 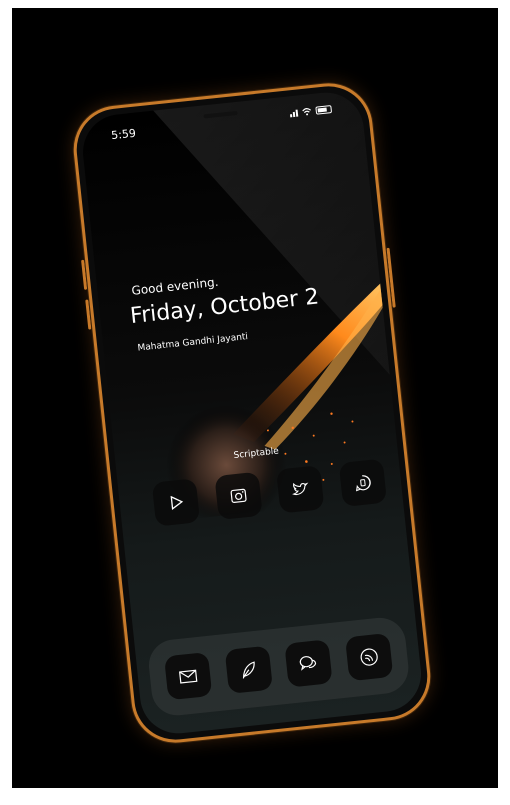 I want to click on rss-circle-icon, so click(x=369, y=657).